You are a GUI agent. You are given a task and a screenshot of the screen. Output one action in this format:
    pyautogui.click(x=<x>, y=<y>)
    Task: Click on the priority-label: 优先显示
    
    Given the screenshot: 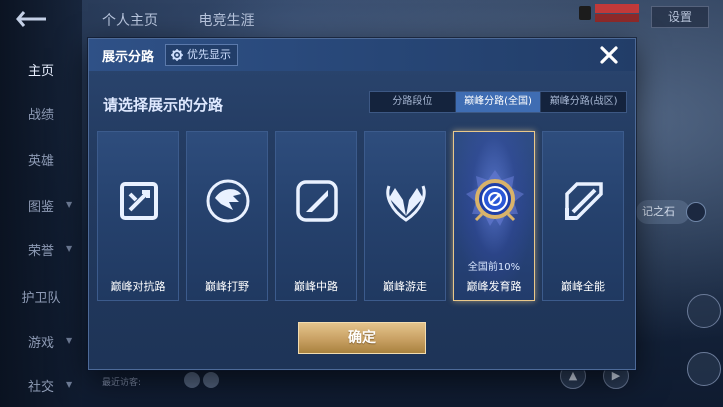 What is the action you would take?
    pyautogui.click(x=209, y=54)
    